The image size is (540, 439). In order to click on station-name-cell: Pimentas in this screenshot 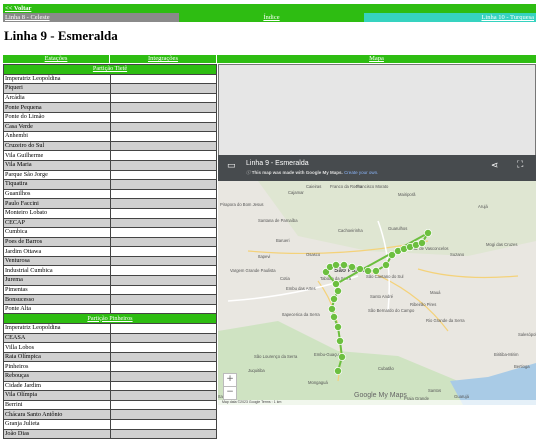, I will do `click(57, 290)`.